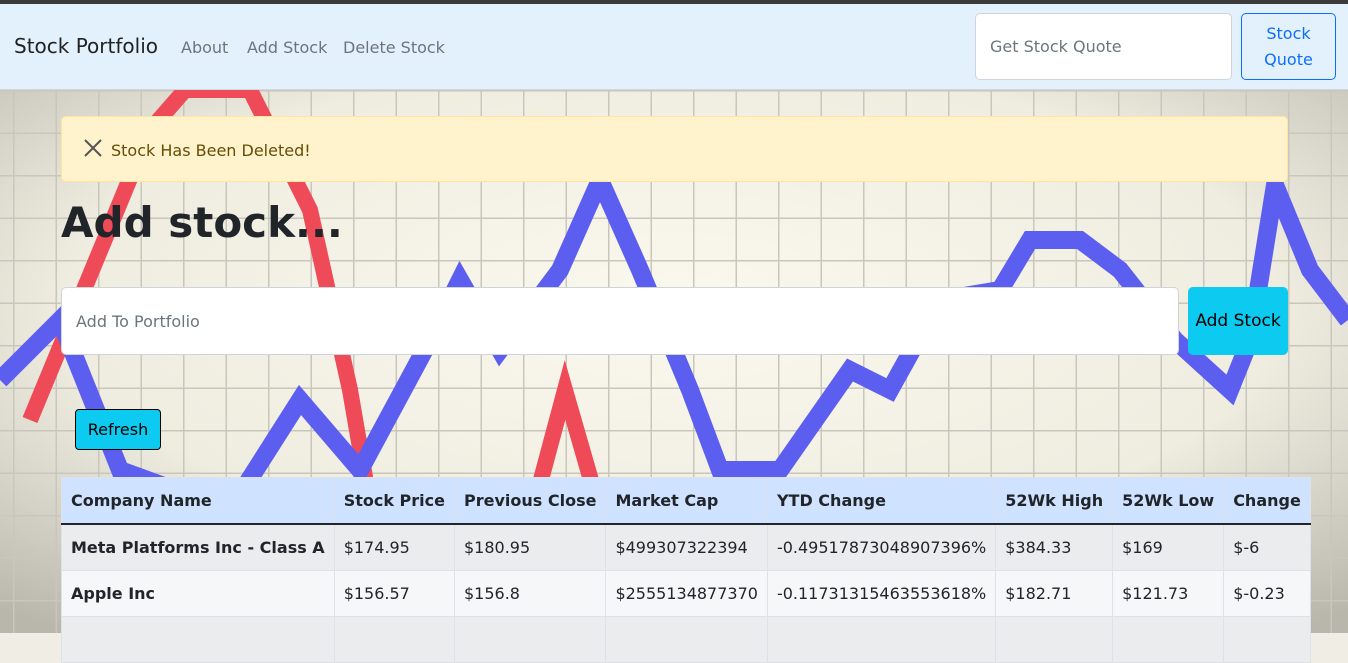 The height and width of the screenshot is (663, 1348). What do you see at coordinates (1168, 593) in the screenshot?
I see `cell-52wk-low: $121.73` at bounding box center [1168, 593].